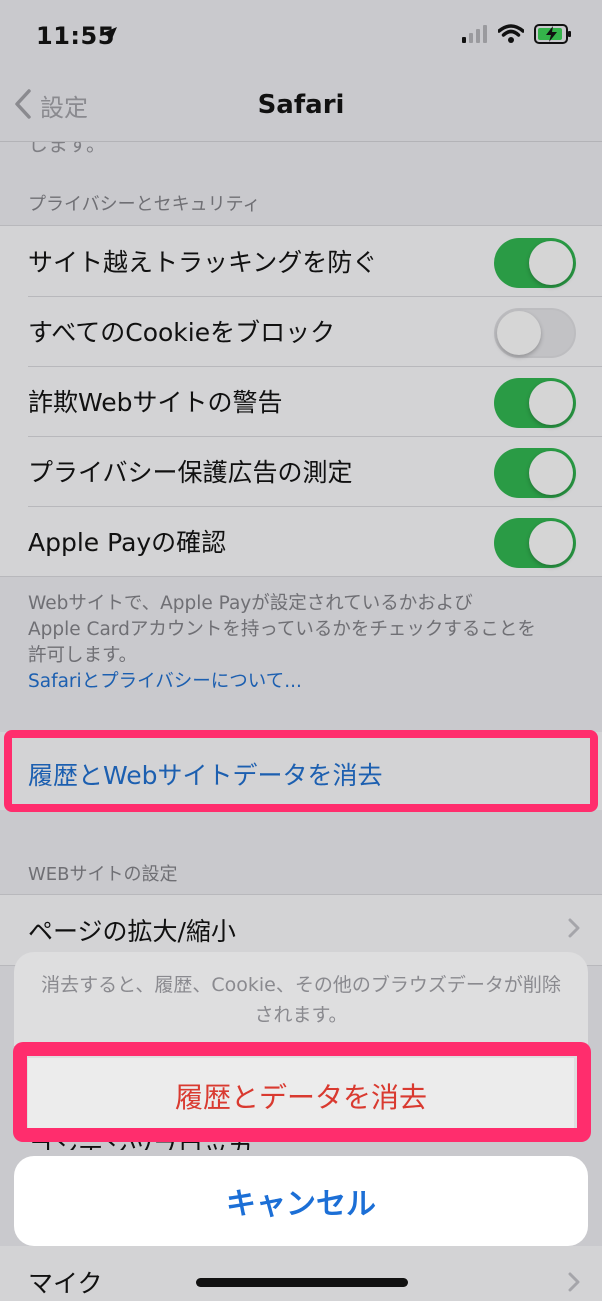  What do you see at coordinates (190, 472) in the screenshot?
I see `row-label: プライバシー保護広告の測定` at bounding box center [190, 472].